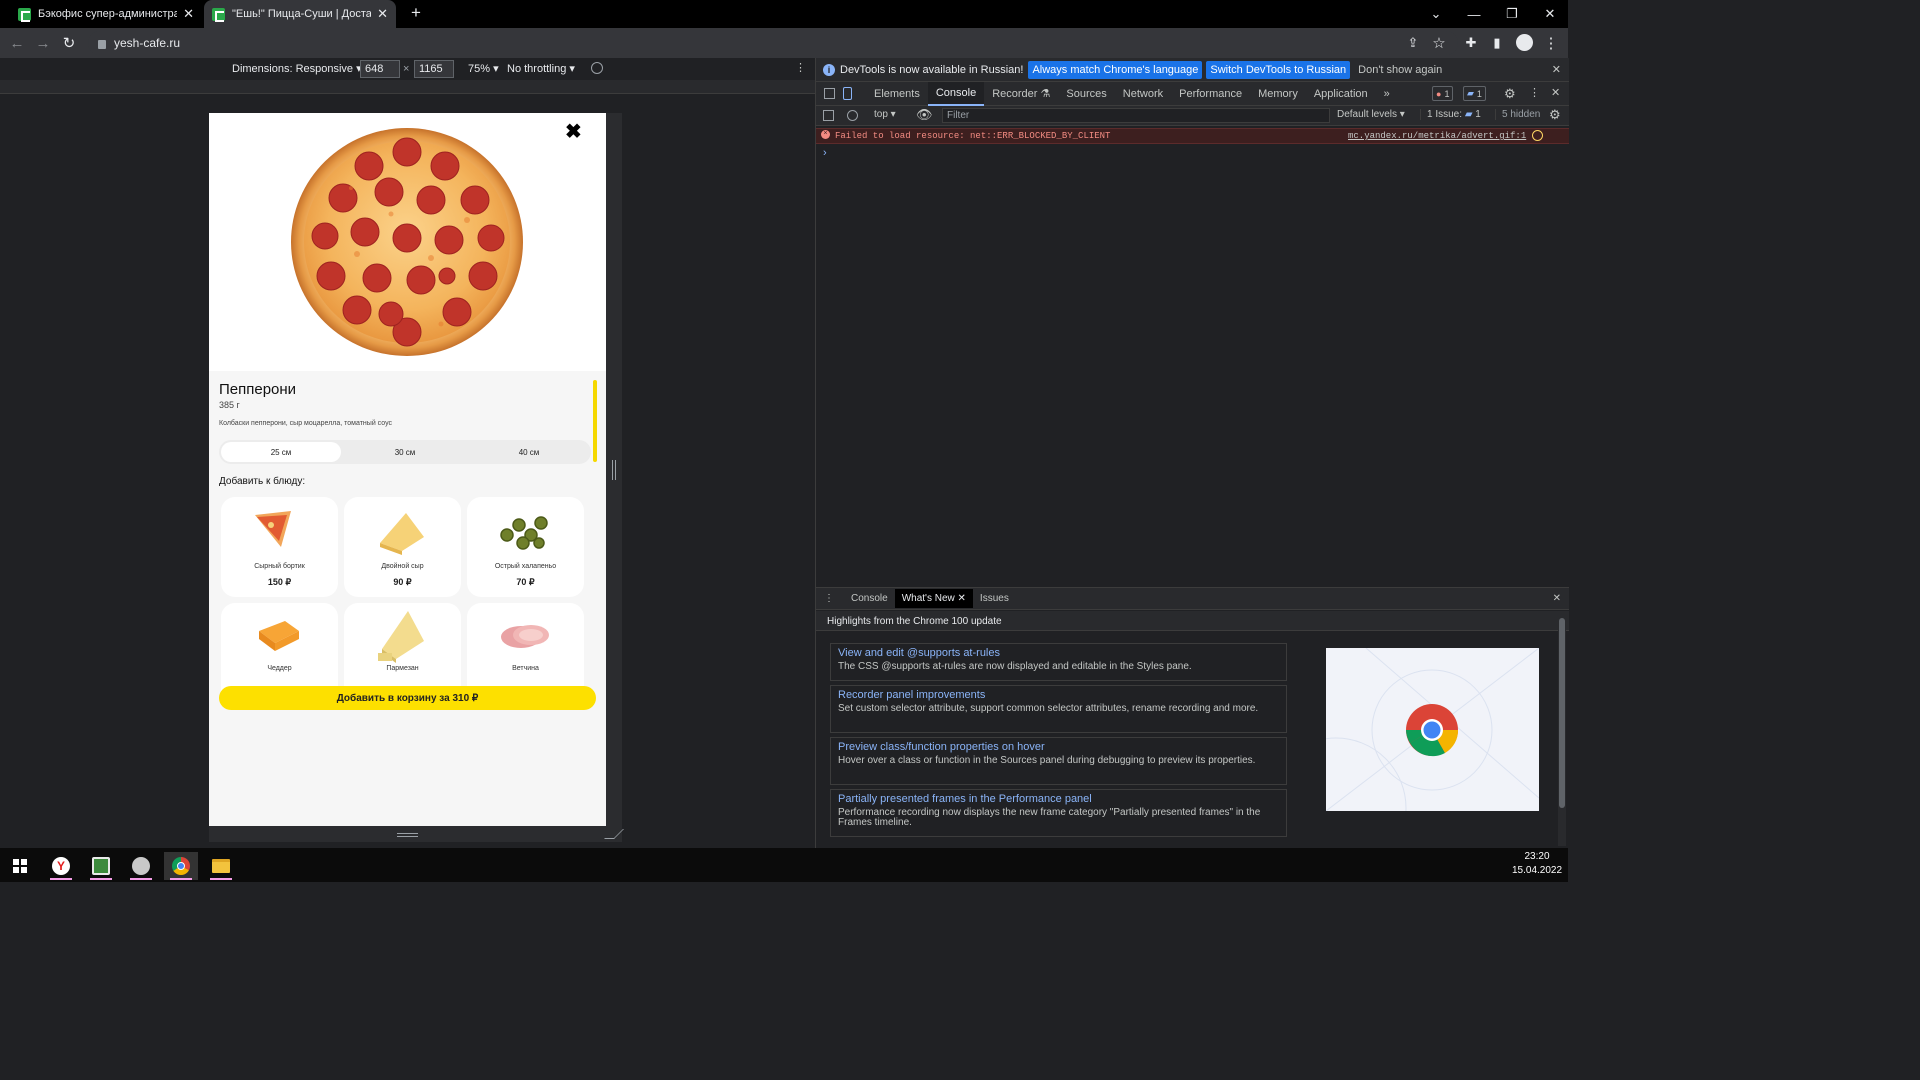 The width and height of the screenshot is (1920, 1080). I want to click on drawer-tab-issues: Issues, so click(994, 598).